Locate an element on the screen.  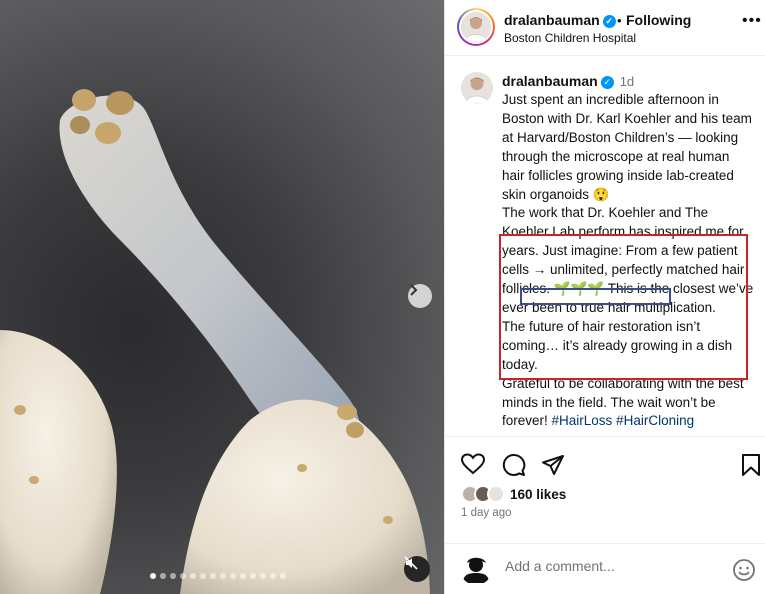
smiley-icon is located at coordinates (744, 572).